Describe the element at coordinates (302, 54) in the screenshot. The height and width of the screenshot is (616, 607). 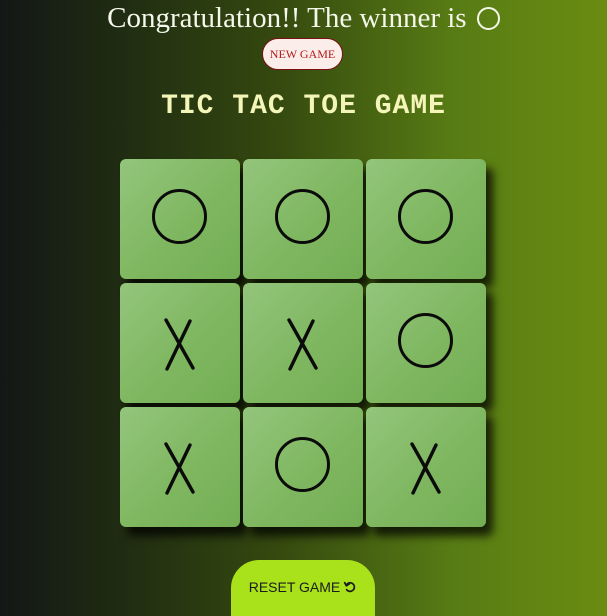
I see `new-game-button: NEW GAME` at that location.